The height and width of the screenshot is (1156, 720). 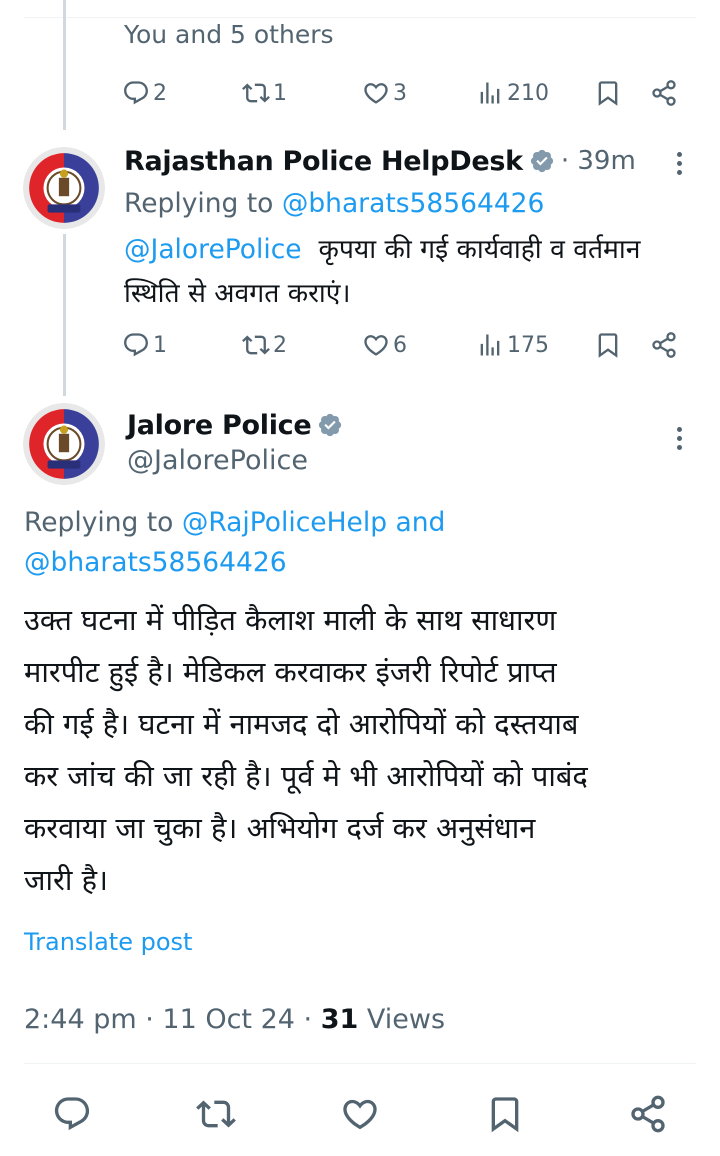 I want to click on reply-button: 1, so click(x=144, y=345).